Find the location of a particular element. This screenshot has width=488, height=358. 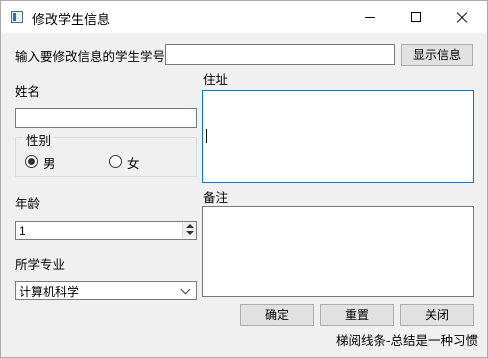

student-id-input is located at coordinates (280, 54).